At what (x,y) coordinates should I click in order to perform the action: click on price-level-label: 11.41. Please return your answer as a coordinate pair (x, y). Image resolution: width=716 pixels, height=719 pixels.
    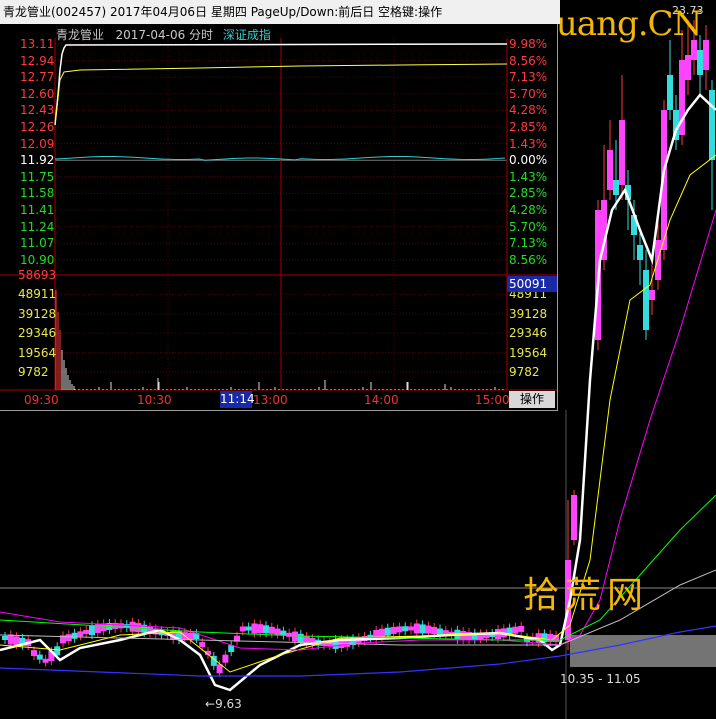
    Looking at the image, I should click on (37, 210).